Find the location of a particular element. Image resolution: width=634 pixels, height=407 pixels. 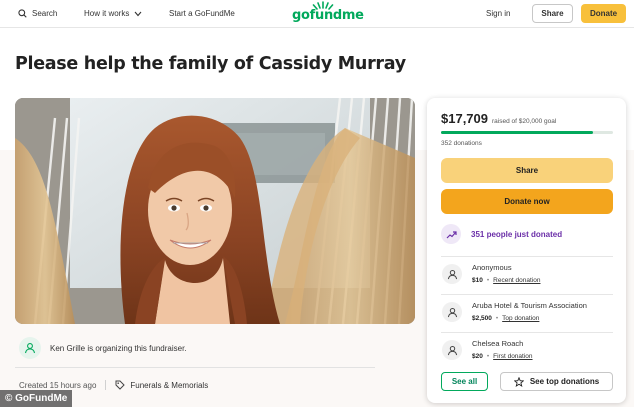

recent-donations-trend: 351 people just donated is located at coordinates (501, 234).